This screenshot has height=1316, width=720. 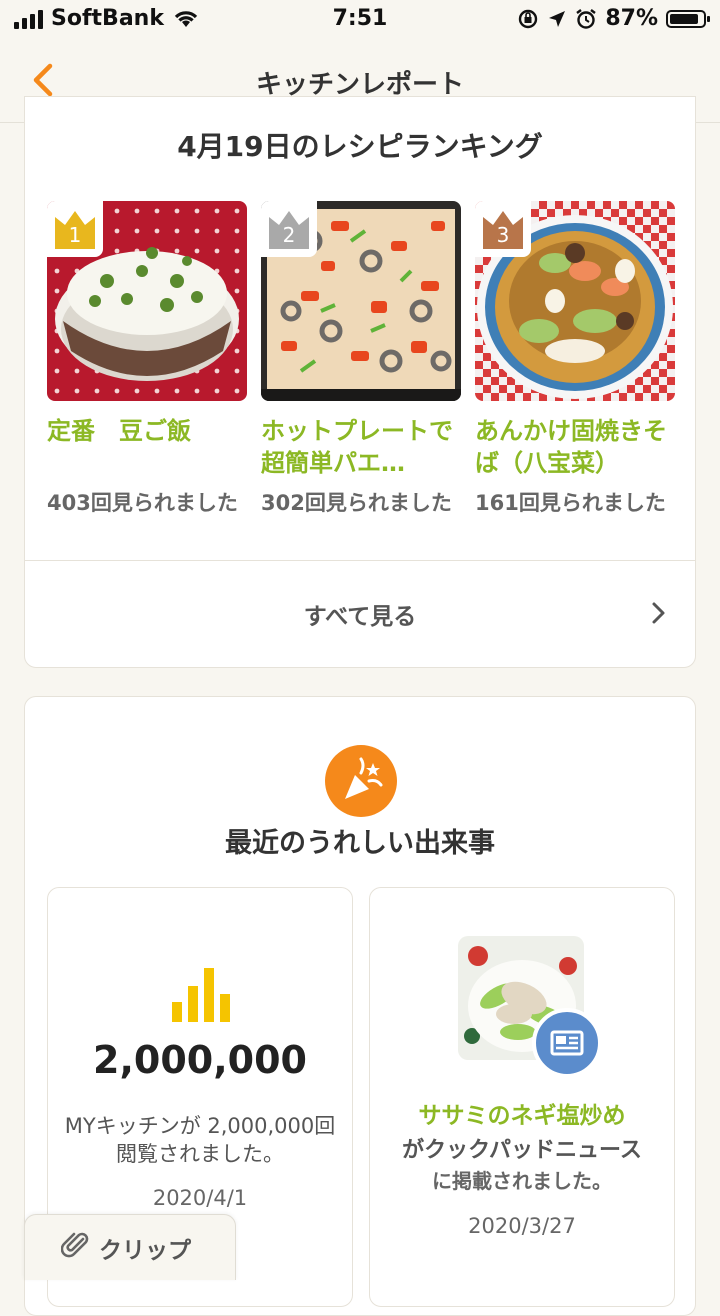 I want to click on ranking-item-2: 2 ホットプレートで超簡単パエ… 302回見られました, so click(x=361, y=359).